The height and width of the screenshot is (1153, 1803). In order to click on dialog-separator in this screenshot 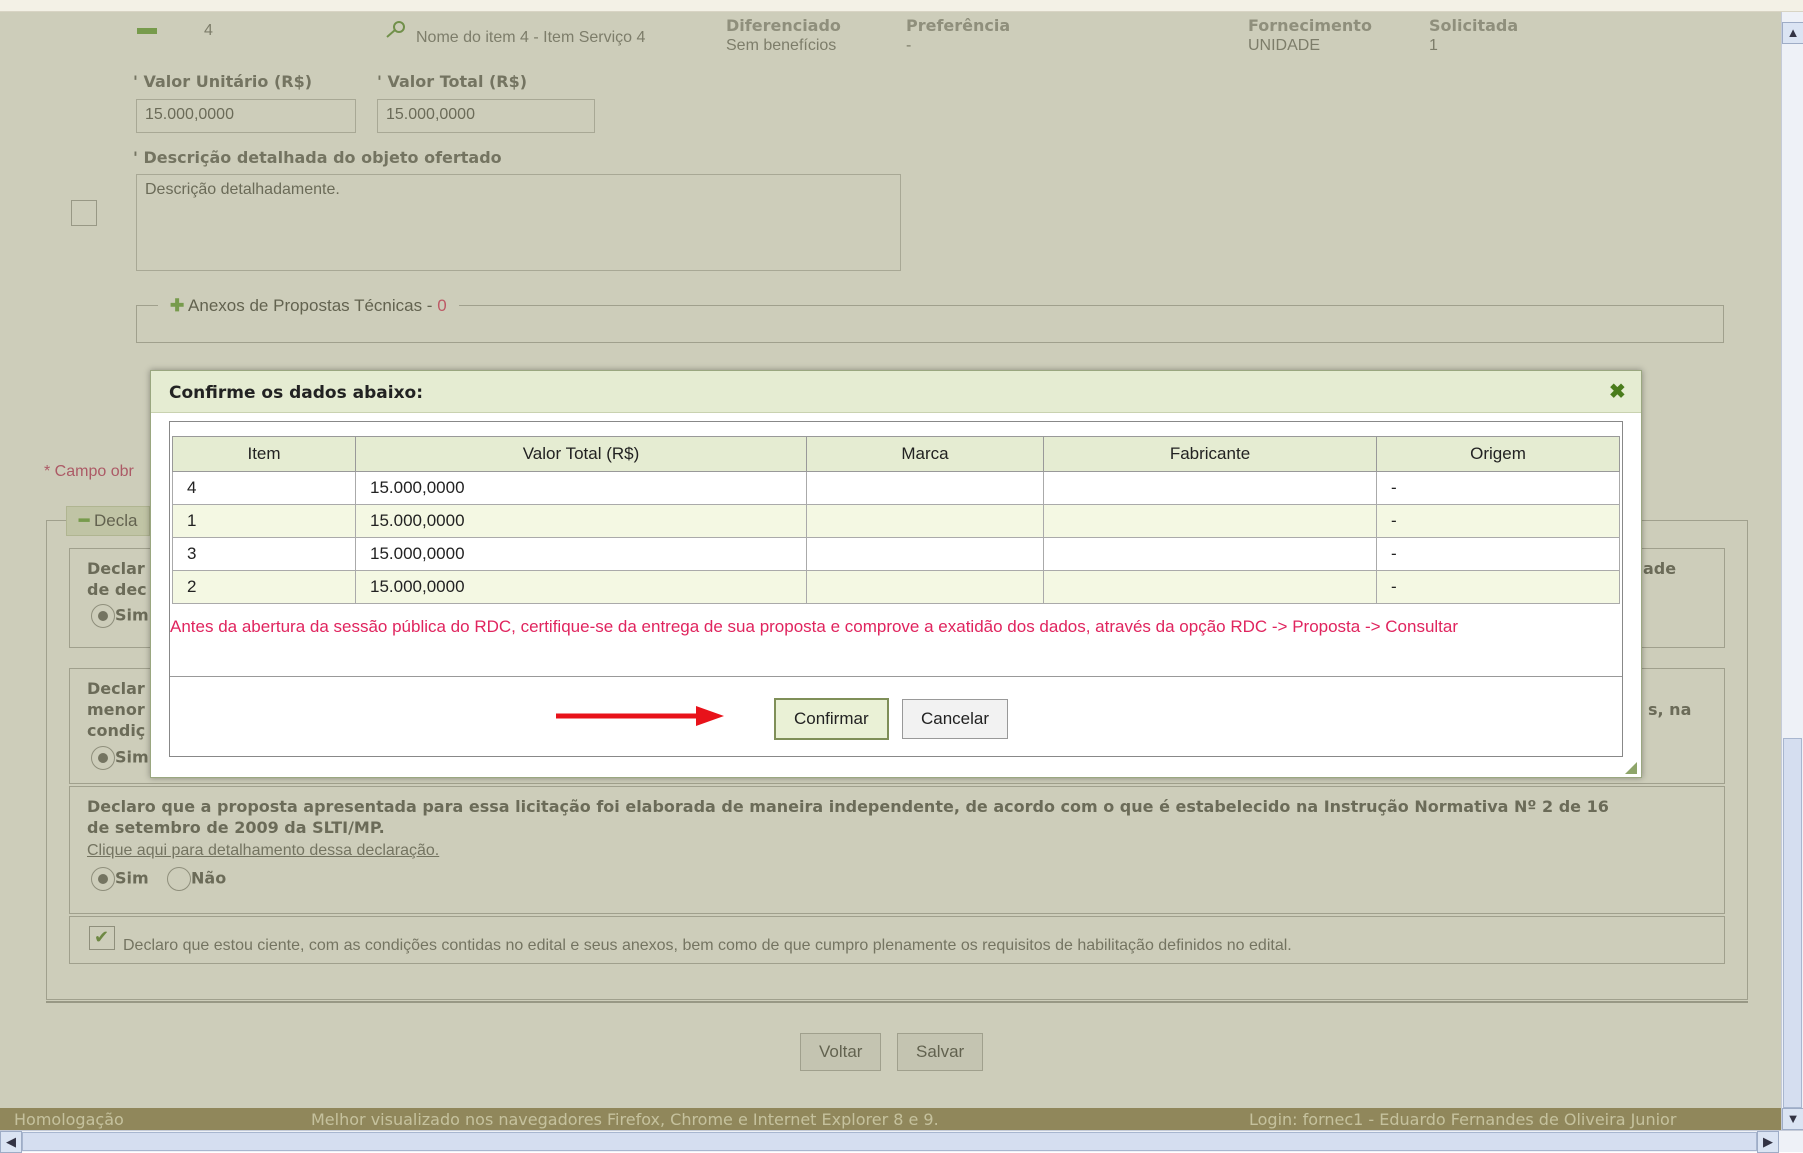, I will do `click(896, 676)`.